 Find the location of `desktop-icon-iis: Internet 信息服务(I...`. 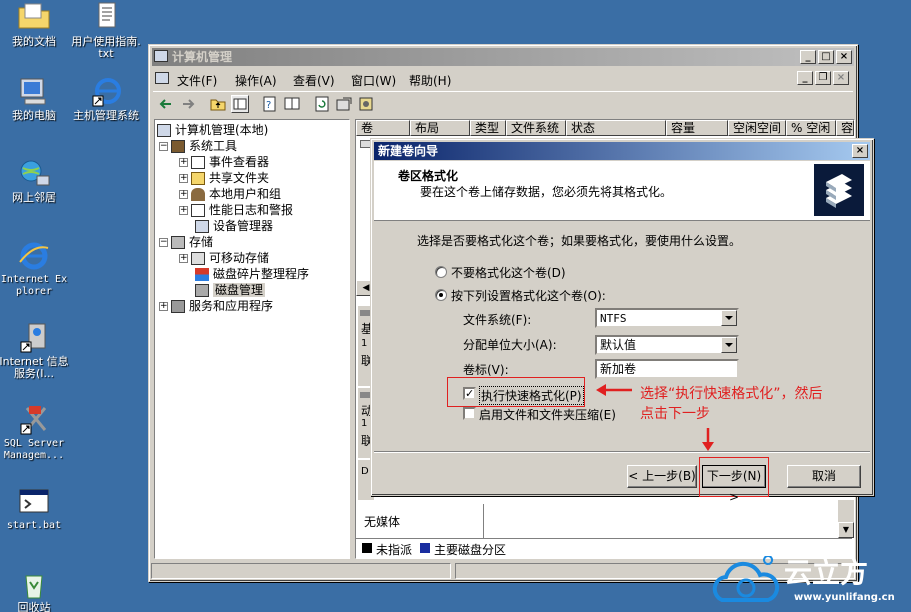

desktop-icon-iis: Internet 信息服务(I... is located at coordinates (35, 351).